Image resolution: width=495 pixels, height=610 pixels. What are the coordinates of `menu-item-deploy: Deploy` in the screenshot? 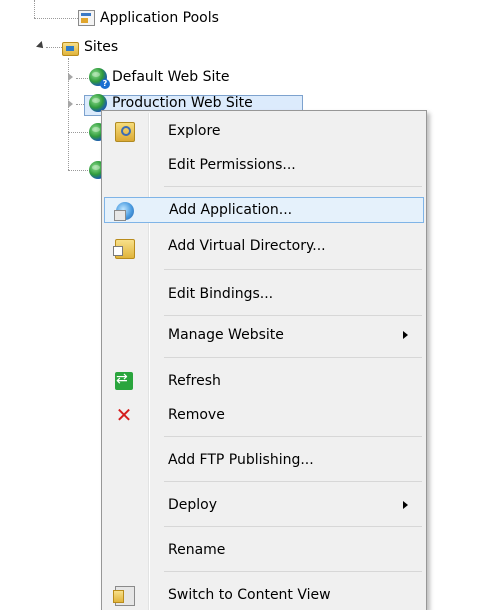 It's located at (263, 505).